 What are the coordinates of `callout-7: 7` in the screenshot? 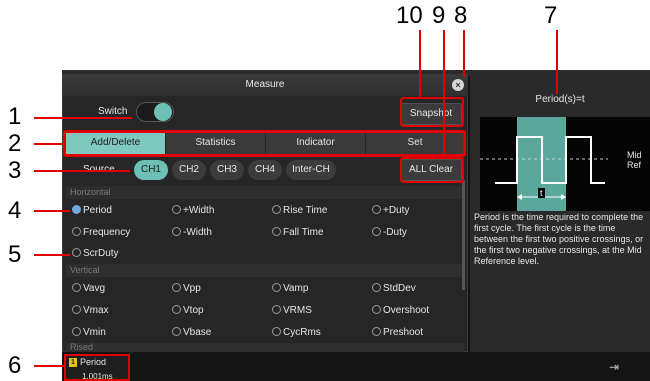 It's located at (551, 15).